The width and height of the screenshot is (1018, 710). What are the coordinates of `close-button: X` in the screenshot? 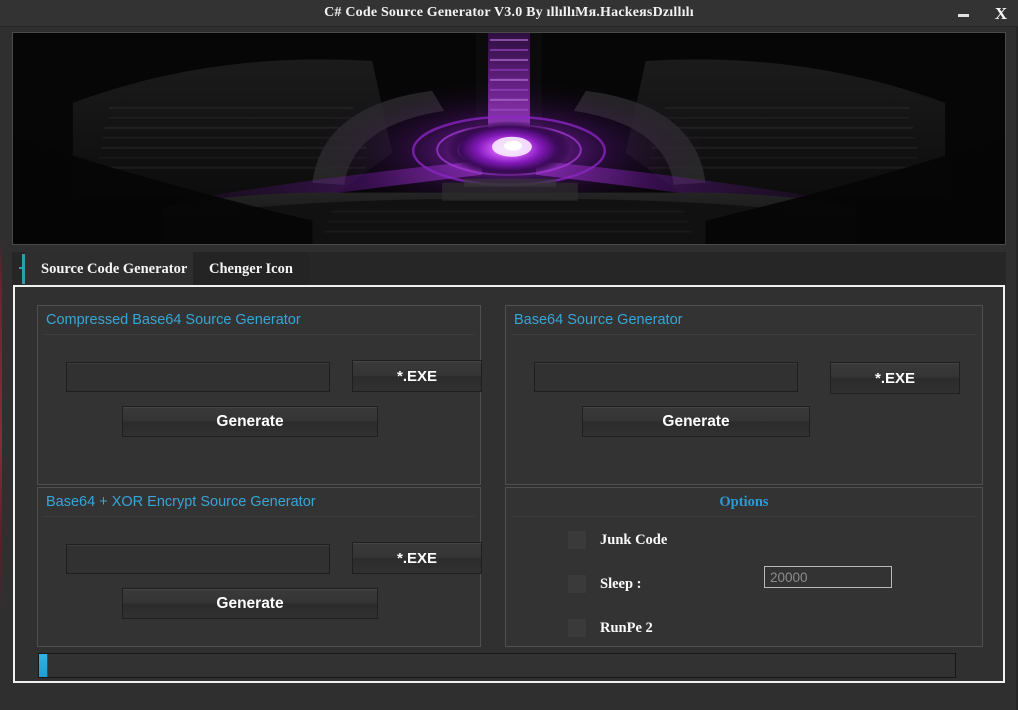 It's located at (1001, 13).